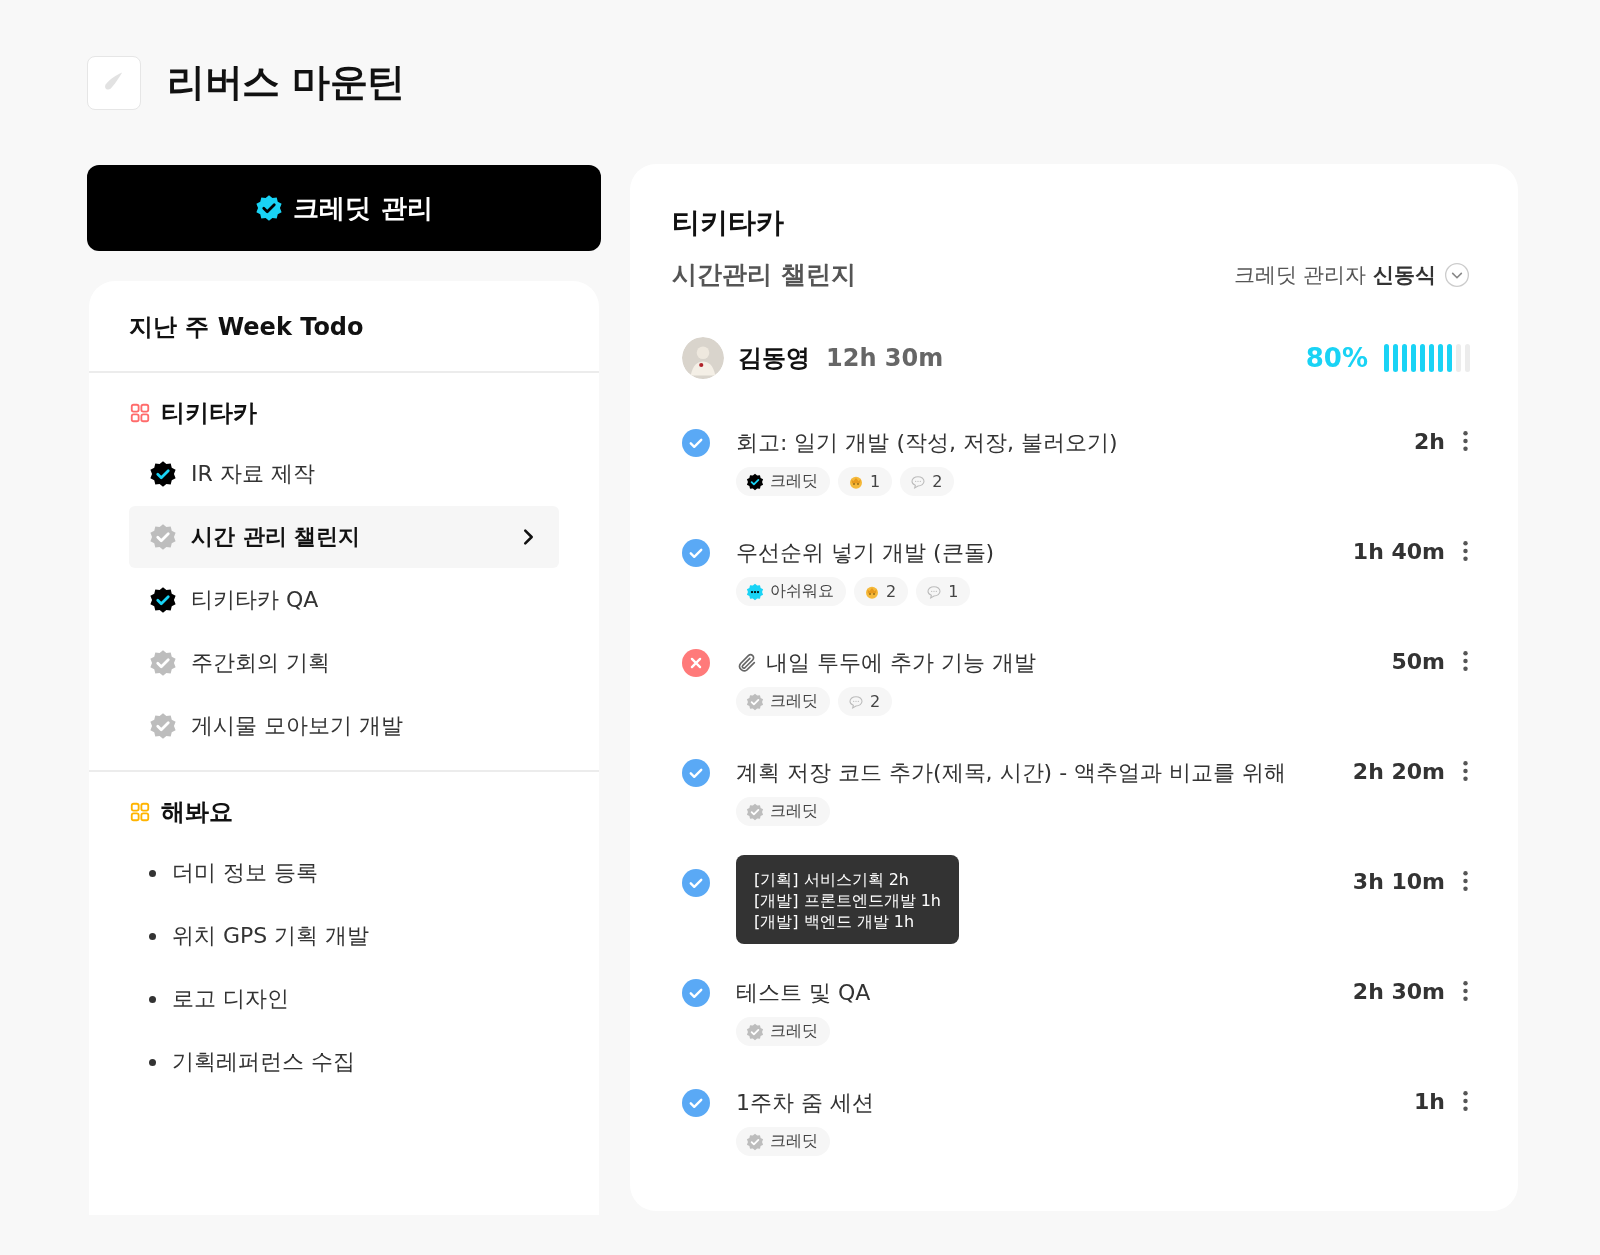 Image resolution: width=1600 pixels, height=1255 pixels. What do you see at coordinates (728, 223) in the screenshot?
I see `project-title: 티키타카` at bounding box center [728, 223].